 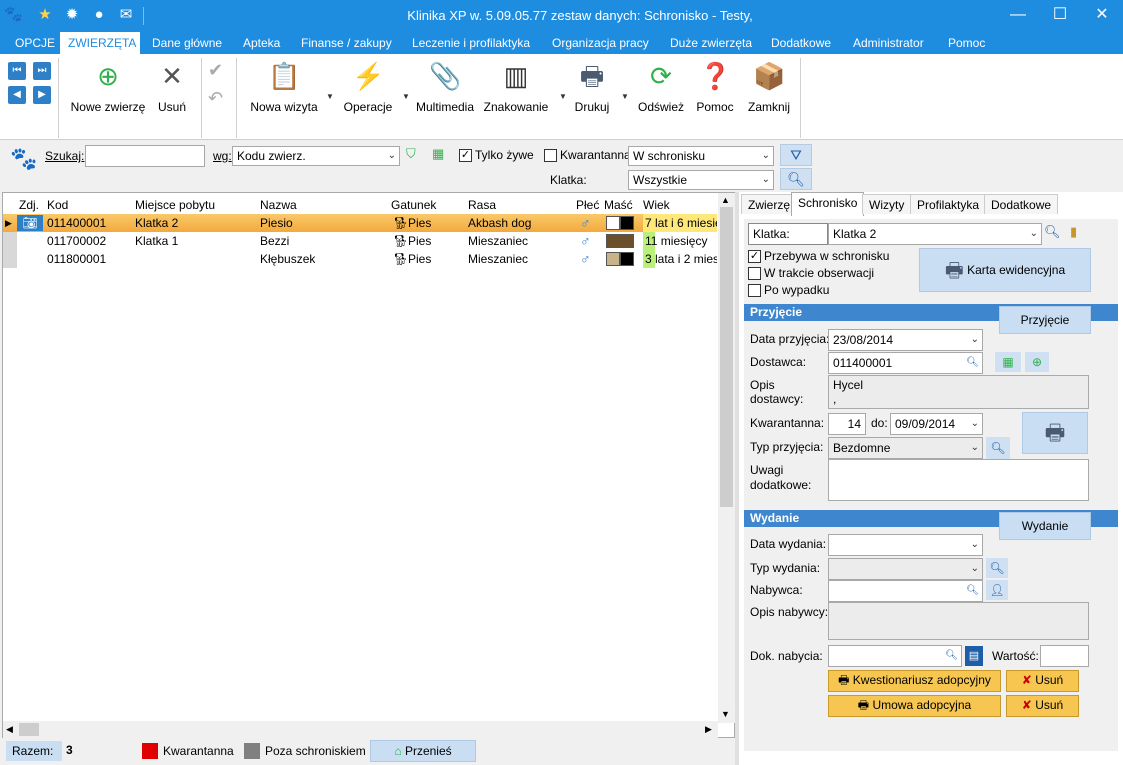 I want to click on tab-schronisko: Schronisko, so click(x=828, y=204).